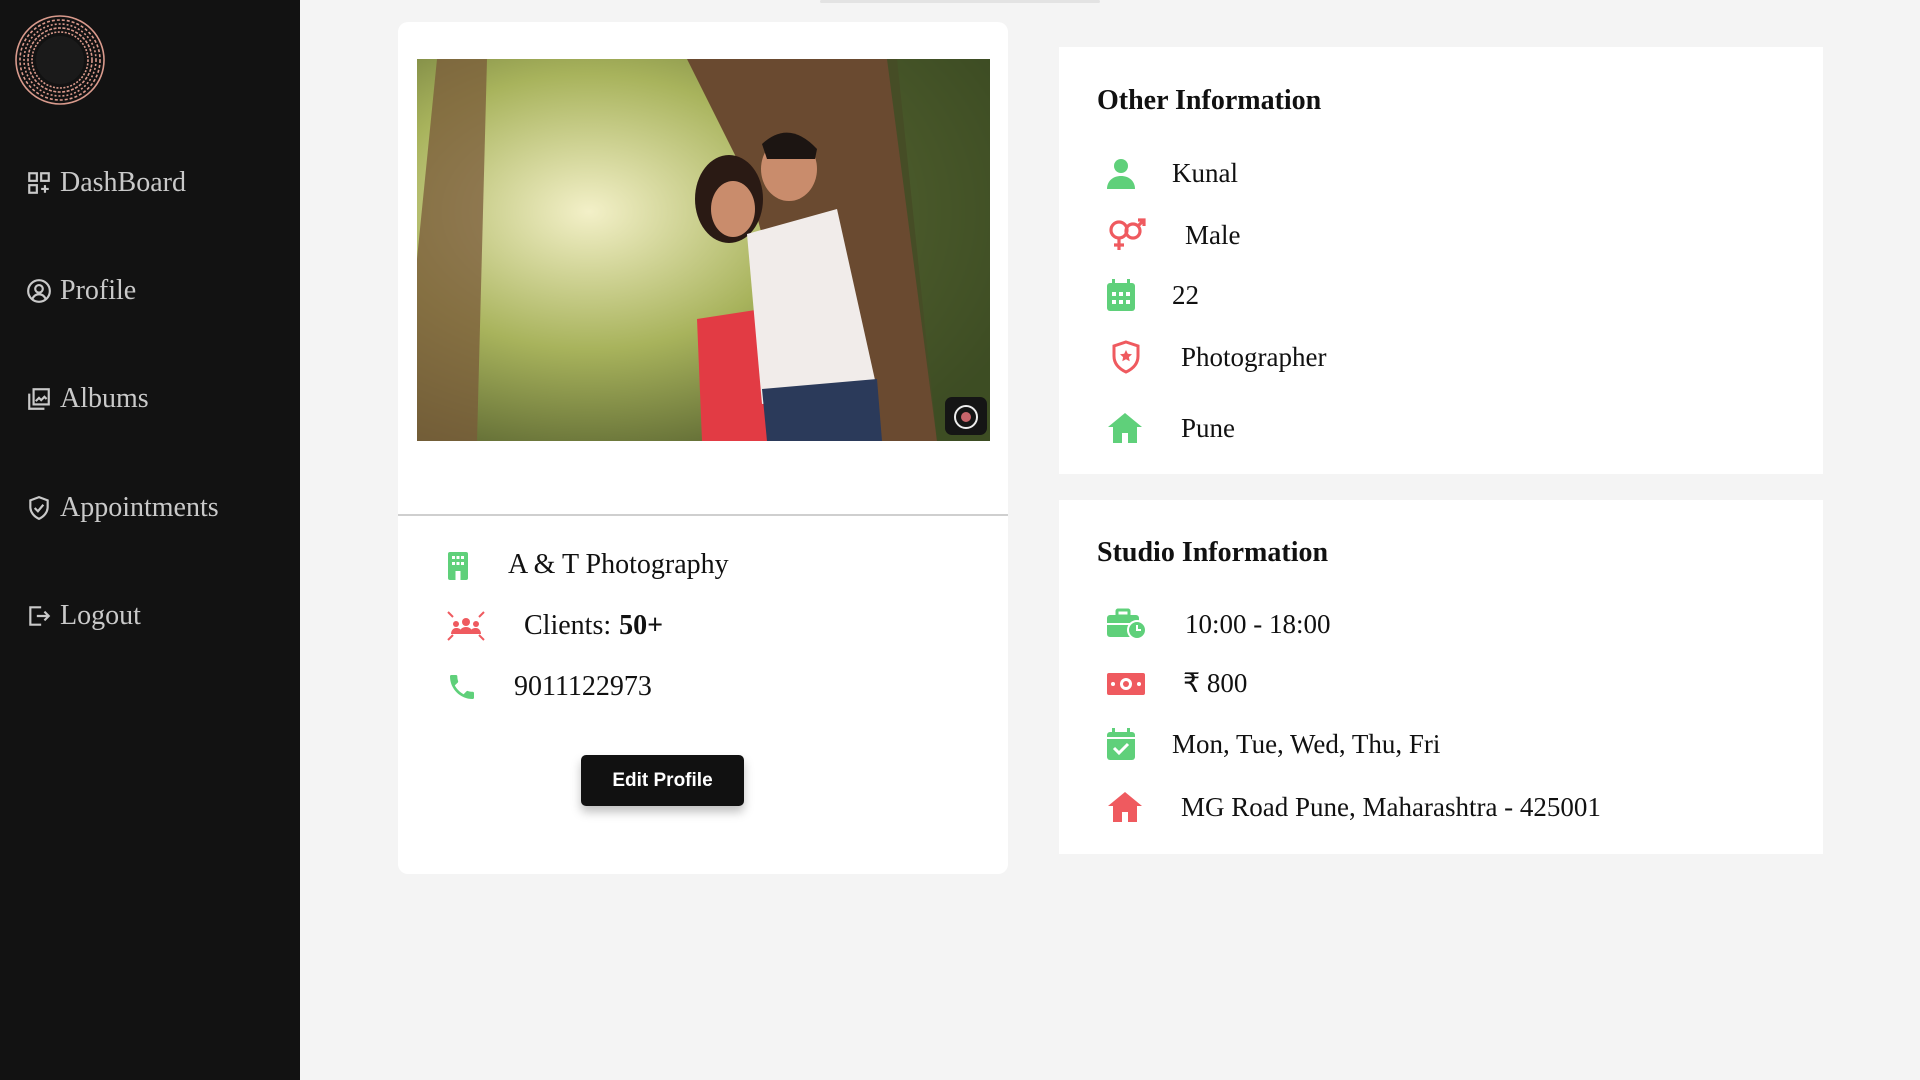 Image resolution: width=1920 pixels, height=1080 pixels. I want to click on gender-icon, so click(1127, 234).